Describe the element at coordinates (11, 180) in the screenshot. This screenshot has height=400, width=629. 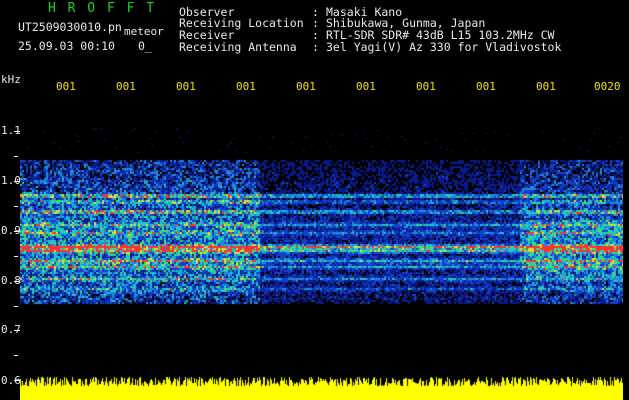
I see `y-tick-label: 1.0` at that location.